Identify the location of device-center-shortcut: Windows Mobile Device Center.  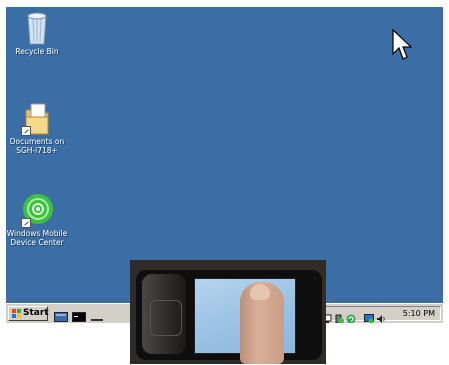
(37, 219).